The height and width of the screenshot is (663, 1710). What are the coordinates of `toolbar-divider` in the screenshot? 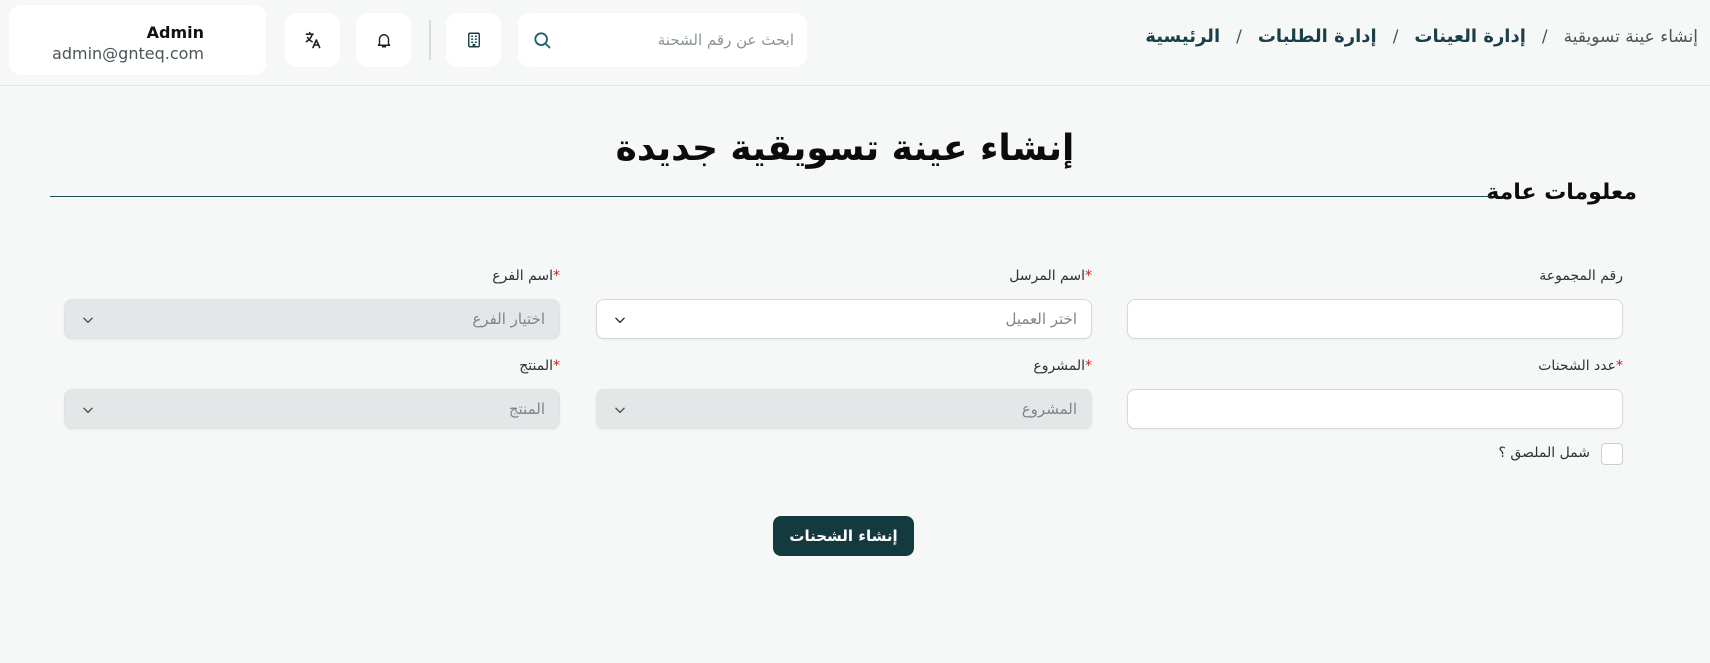 It's located at (430, 40).